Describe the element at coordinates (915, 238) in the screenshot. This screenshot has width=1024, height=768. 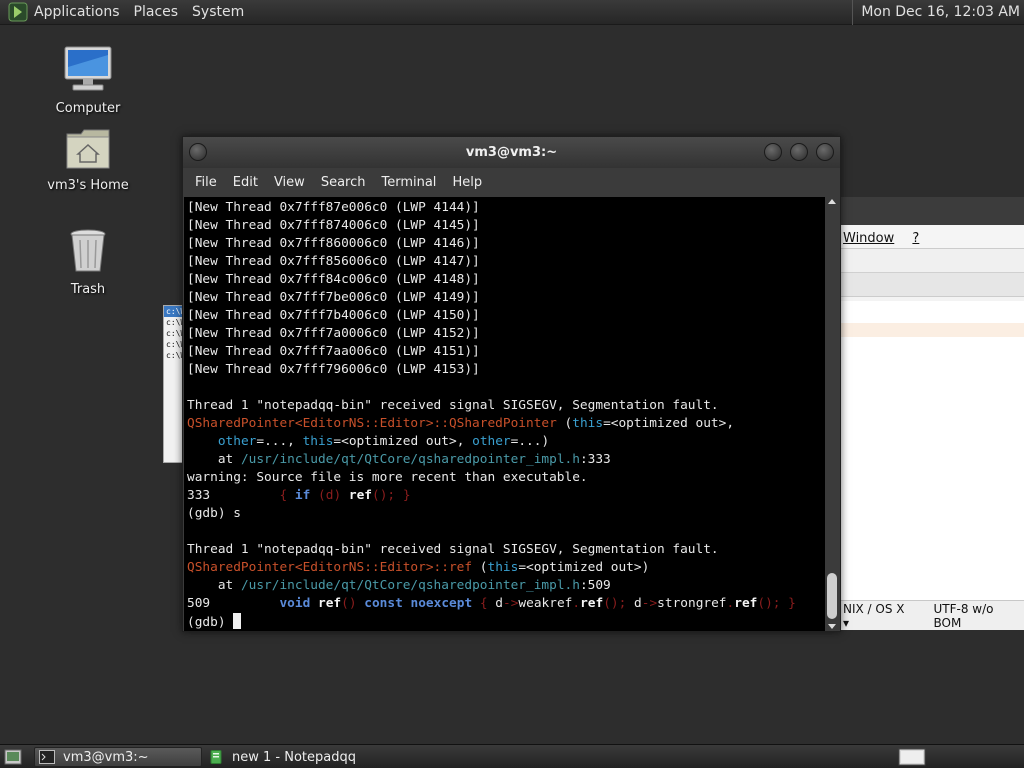
I see `menu-help: ?` at that location.